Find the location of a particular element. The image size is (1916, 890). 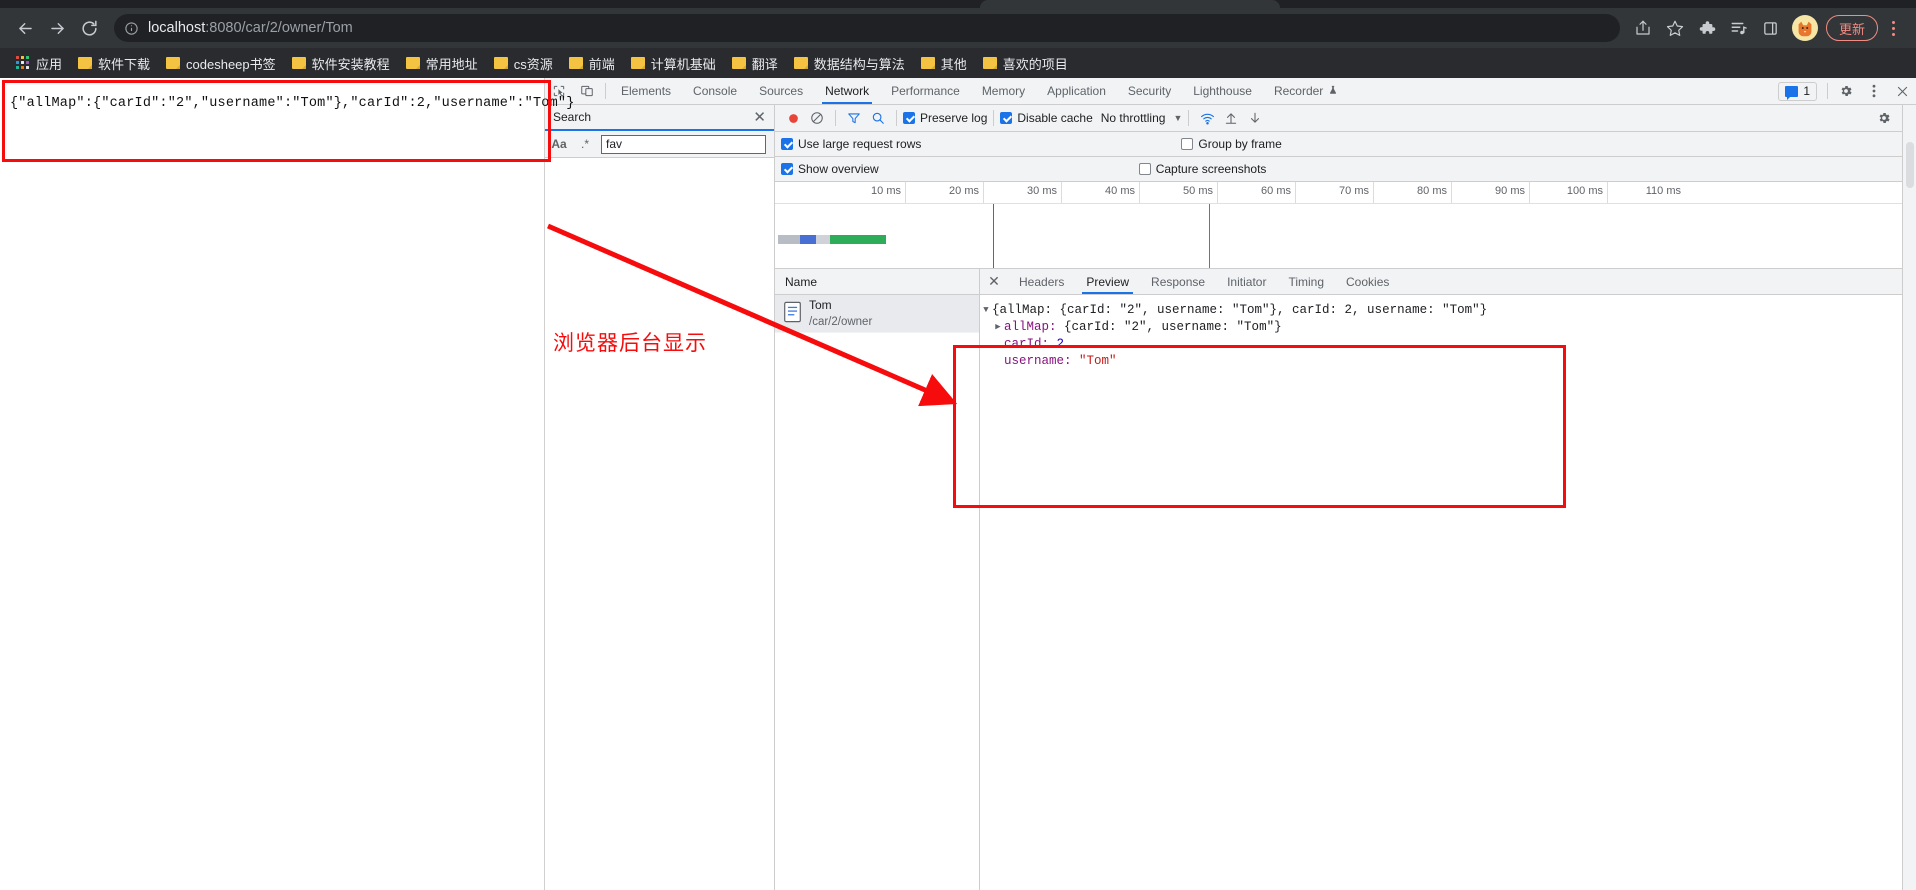

bookmark-item: 计算机基础 is located at coordinates (673, 63).